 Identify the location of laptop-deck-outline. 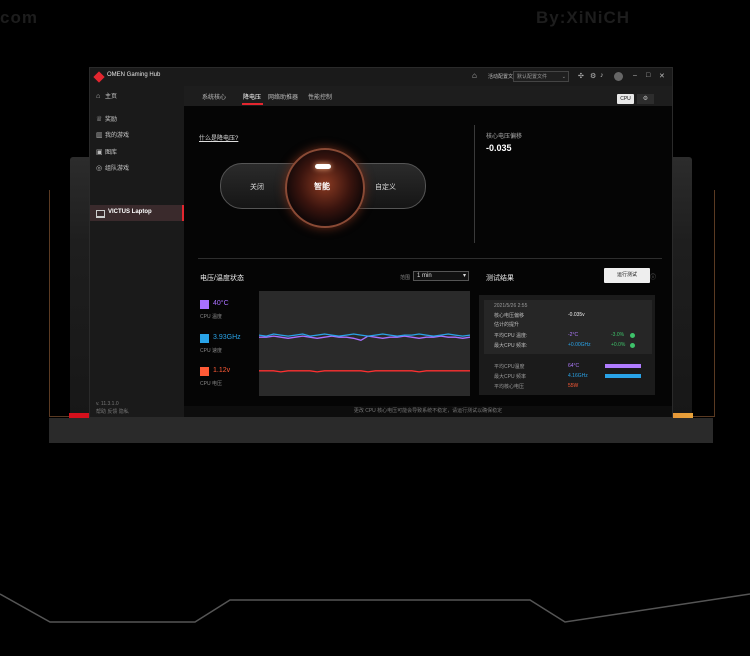
(375, 608).